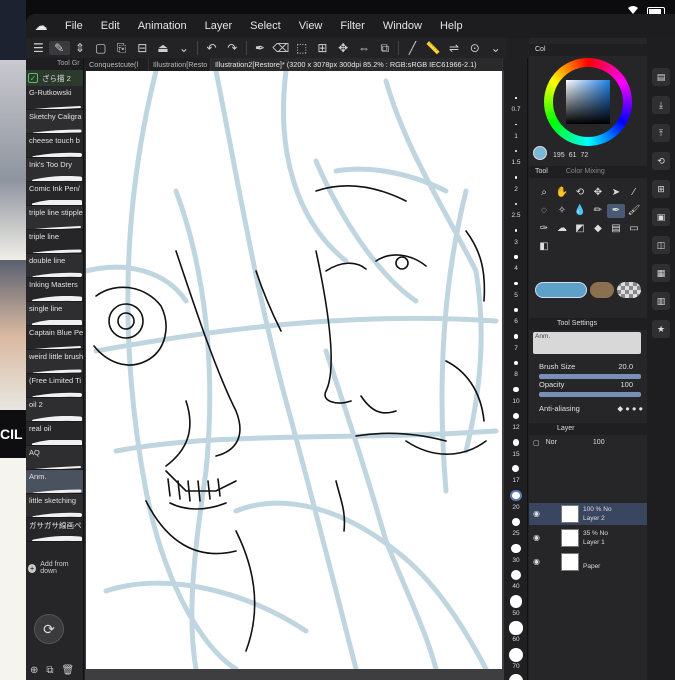  I want to click on app-logo-icon: ☁, so click(41, 26).